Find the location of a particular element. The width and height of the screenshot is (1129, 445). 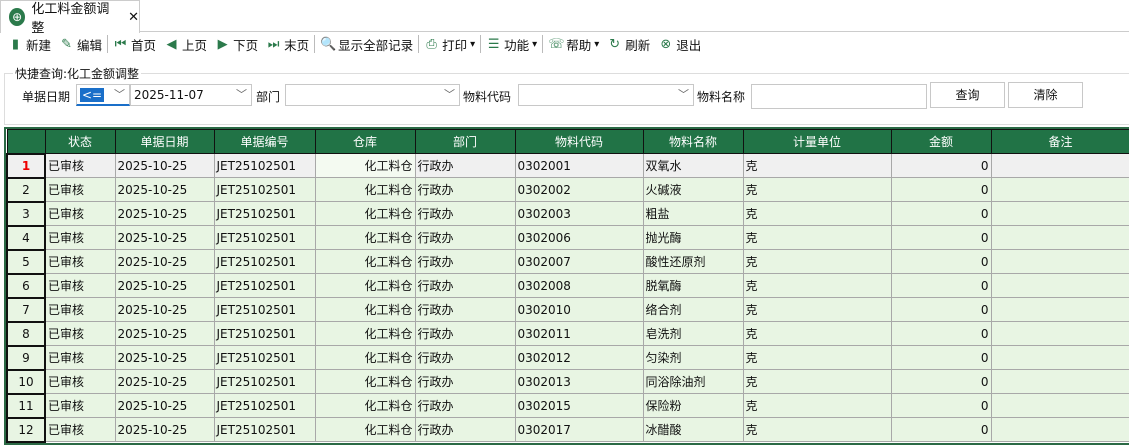

row-number: 7 is located at coordinates (26, 309).